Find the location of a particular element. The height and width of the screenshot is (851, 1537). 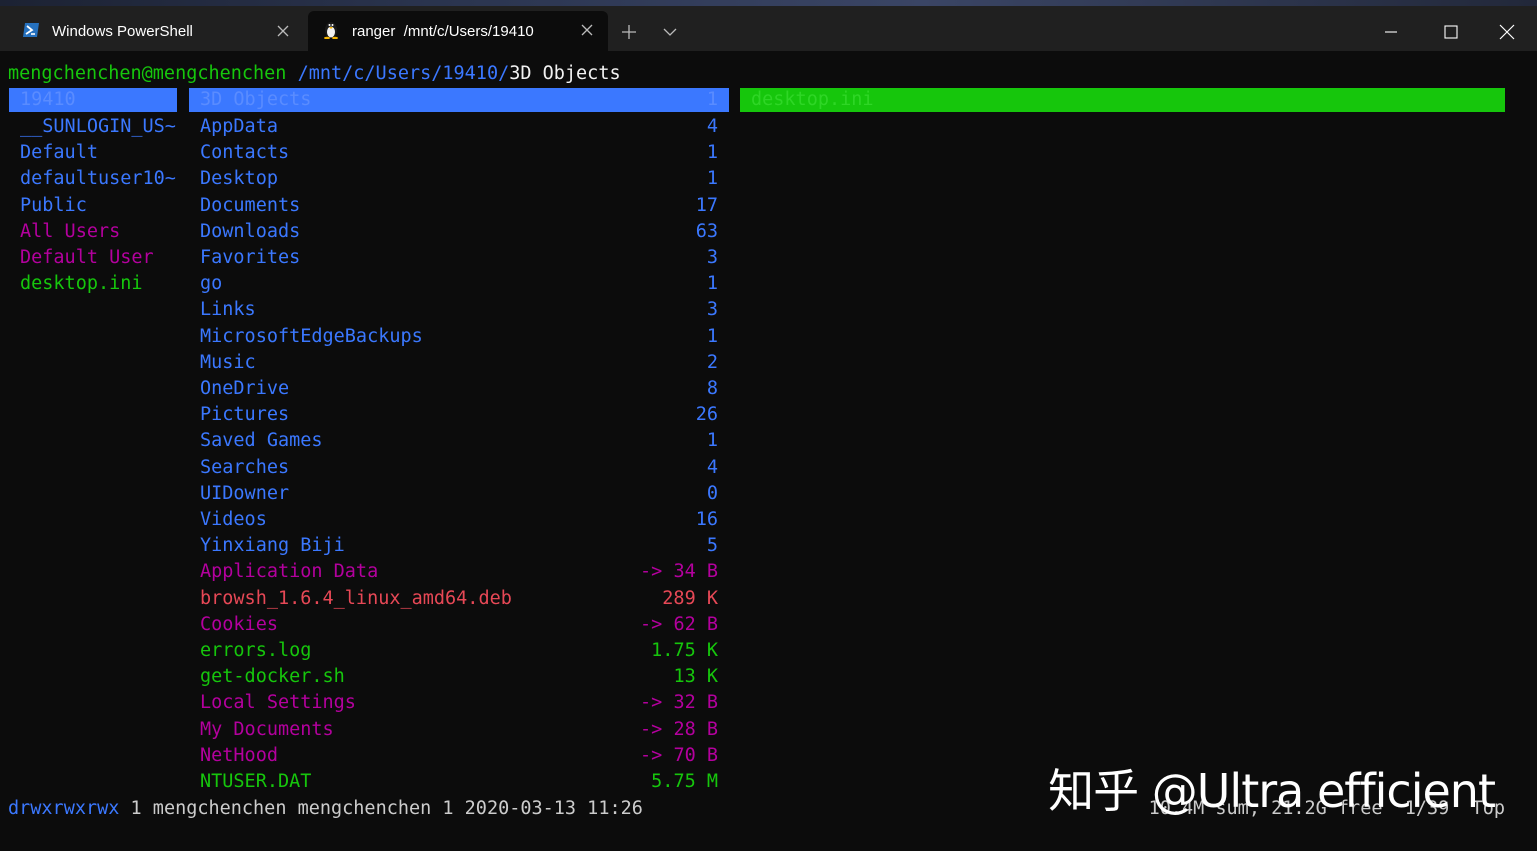

current-dir: 3D Objects is located at coordinates (565, 73).